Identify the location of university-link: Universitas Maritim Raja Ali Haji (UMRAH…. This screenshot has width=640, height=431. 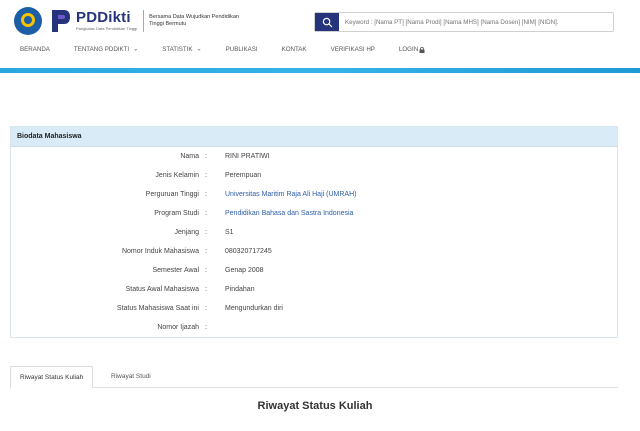
(290, 195).